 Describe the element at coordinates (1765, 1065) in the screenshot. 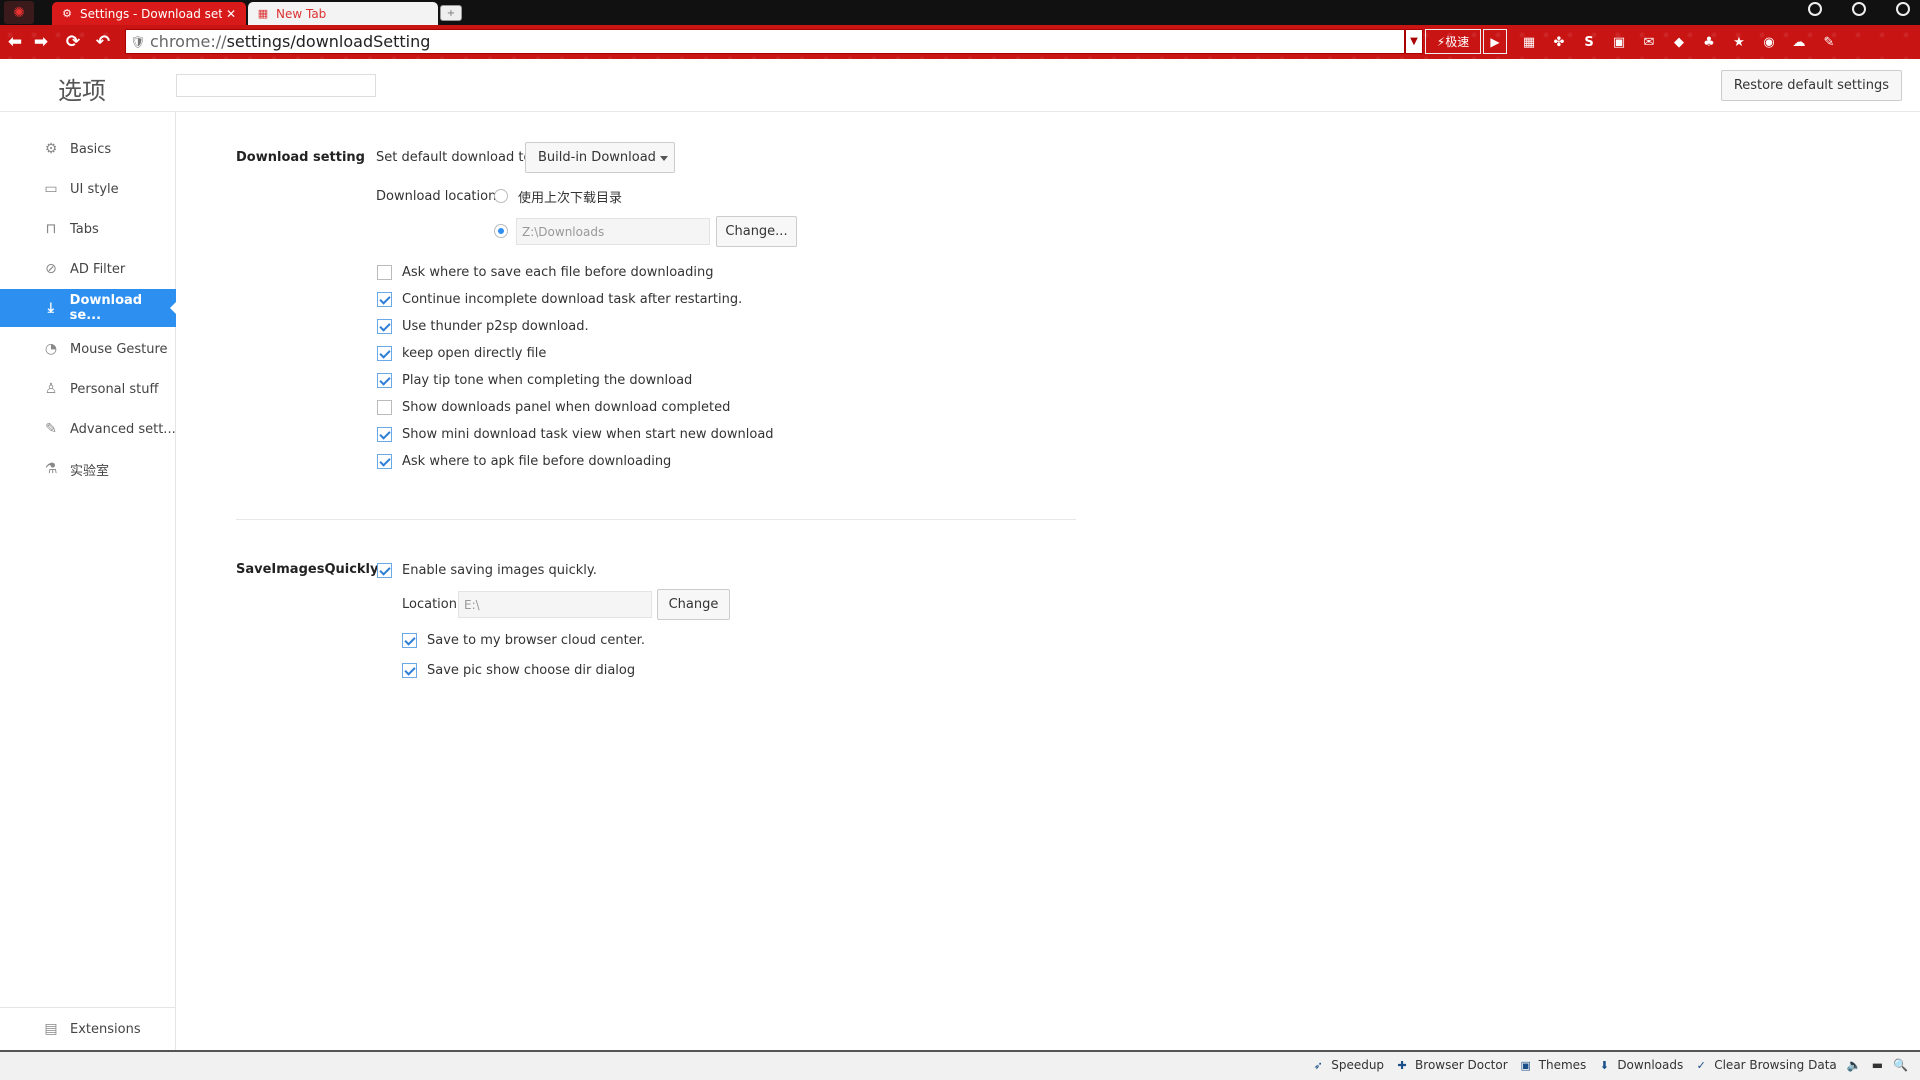

I see `status-clear-data: ✓ Clear Browsing Data` at that location.